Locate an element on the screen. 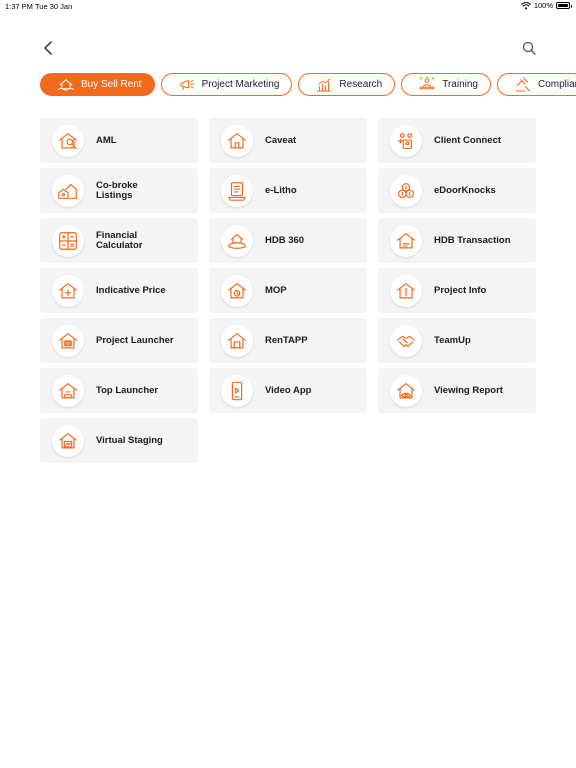 This screenshot has width=576, height=768. category-chip-project-marketing: Project Marketing is located at coordinates (226, 84).